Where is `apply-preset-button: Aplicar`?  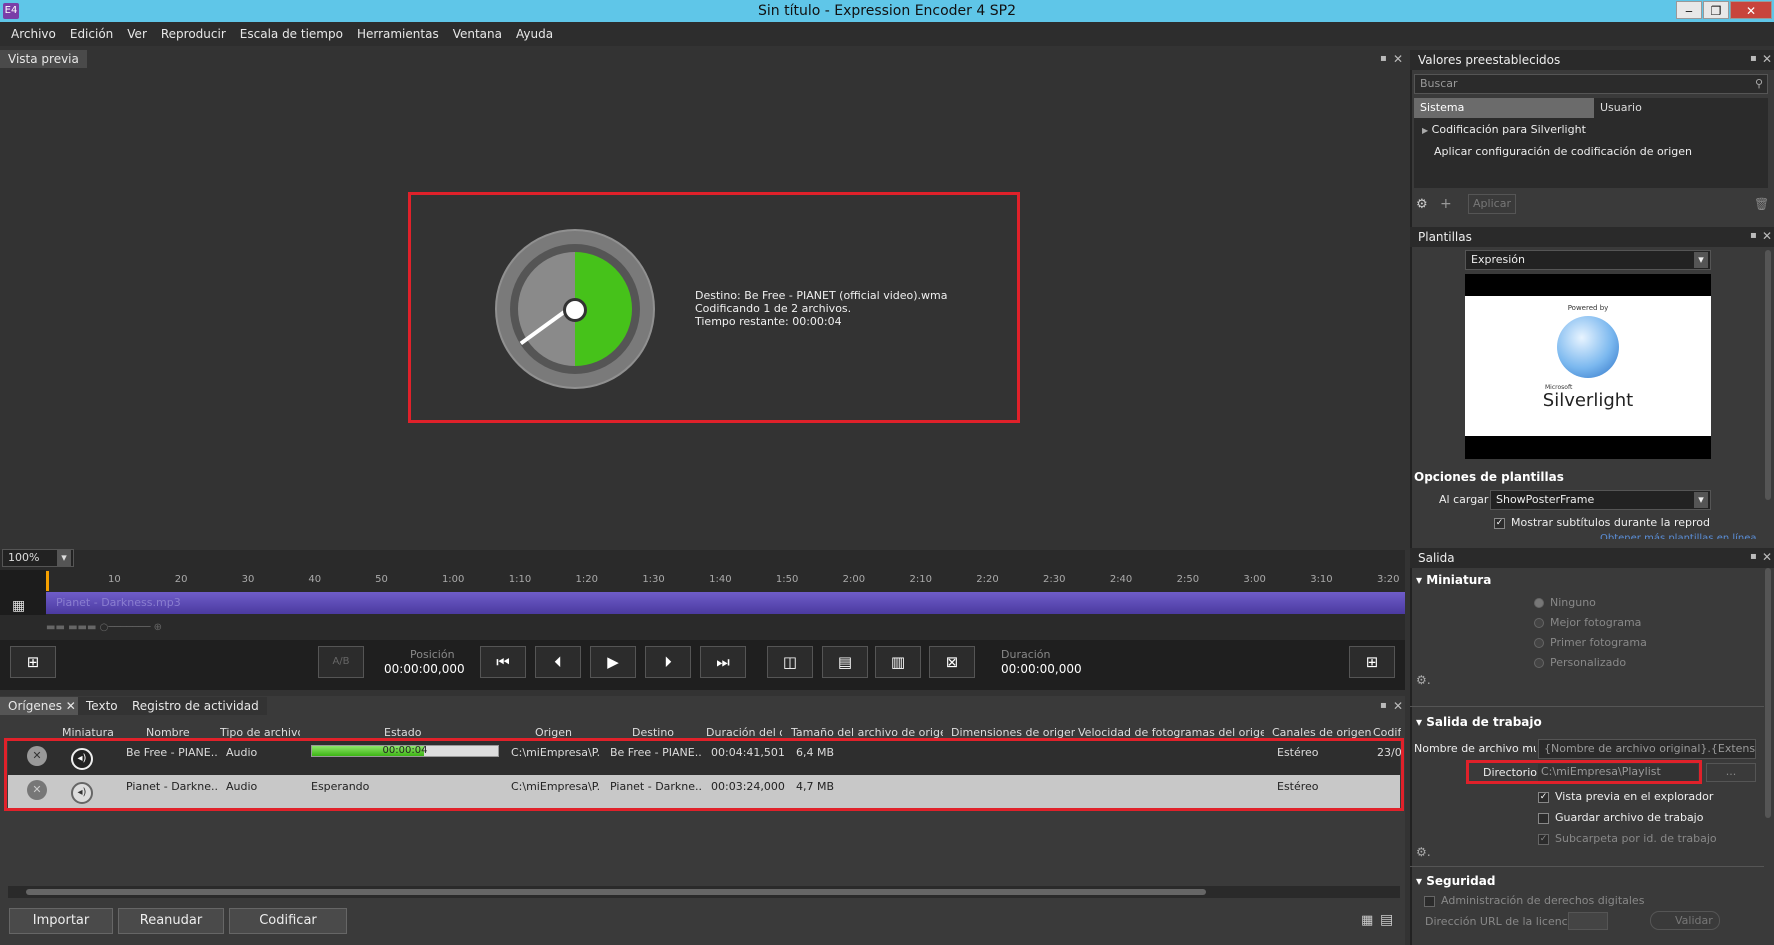 apply-preset-button: Aplicar is located at coordinates (1492, 204).